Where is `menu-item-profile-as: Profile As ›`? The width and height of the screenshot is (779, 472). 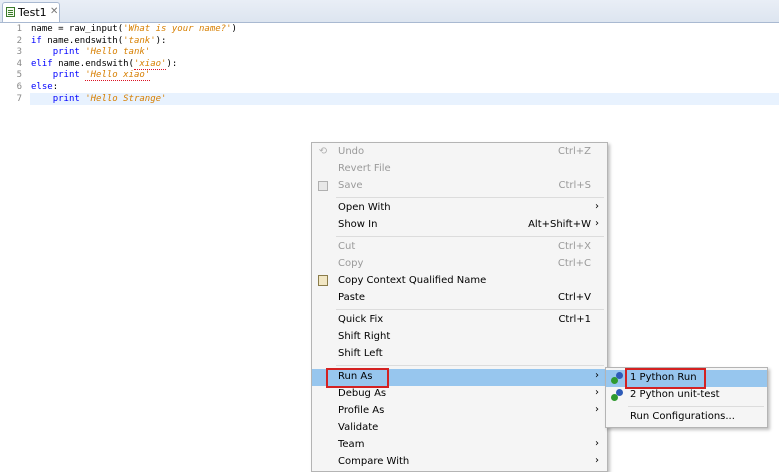 menu-item-profile-as: Profile As › is located at coordinates (459, 411).